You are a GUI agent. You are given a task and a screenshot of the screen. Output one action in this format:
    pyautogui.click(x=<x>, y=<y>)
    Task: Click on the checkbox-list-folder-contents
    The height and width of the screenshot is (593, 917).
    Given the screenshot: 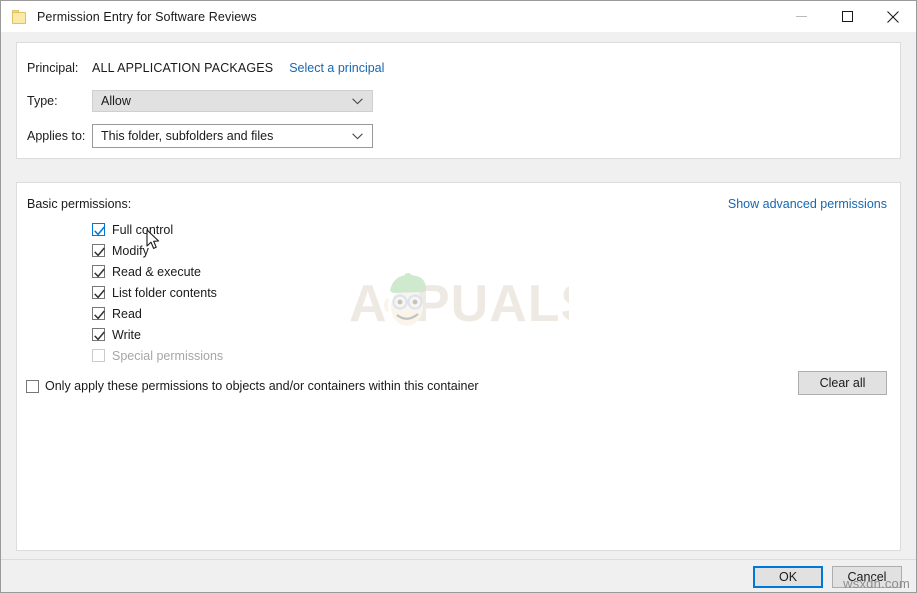 What is the action you would take?
    pyautogui.click(x=98, y=292)
    